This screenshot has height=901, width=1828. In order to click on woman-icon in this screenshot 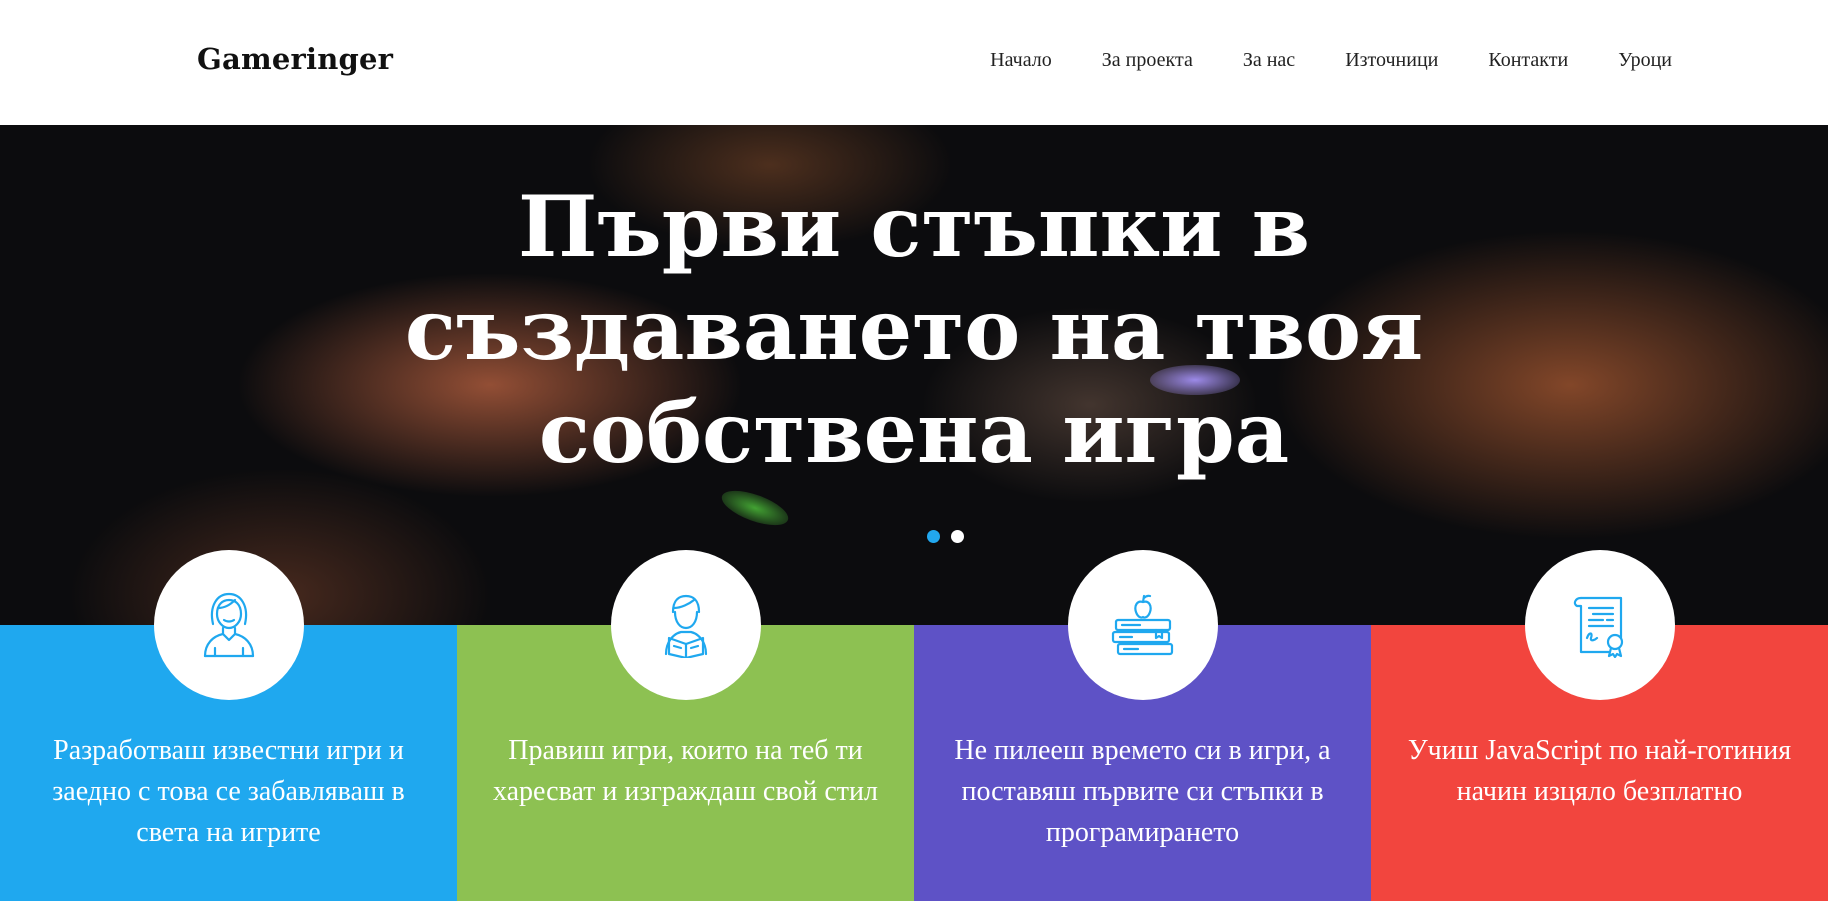, I will do `click(228, 625)`.